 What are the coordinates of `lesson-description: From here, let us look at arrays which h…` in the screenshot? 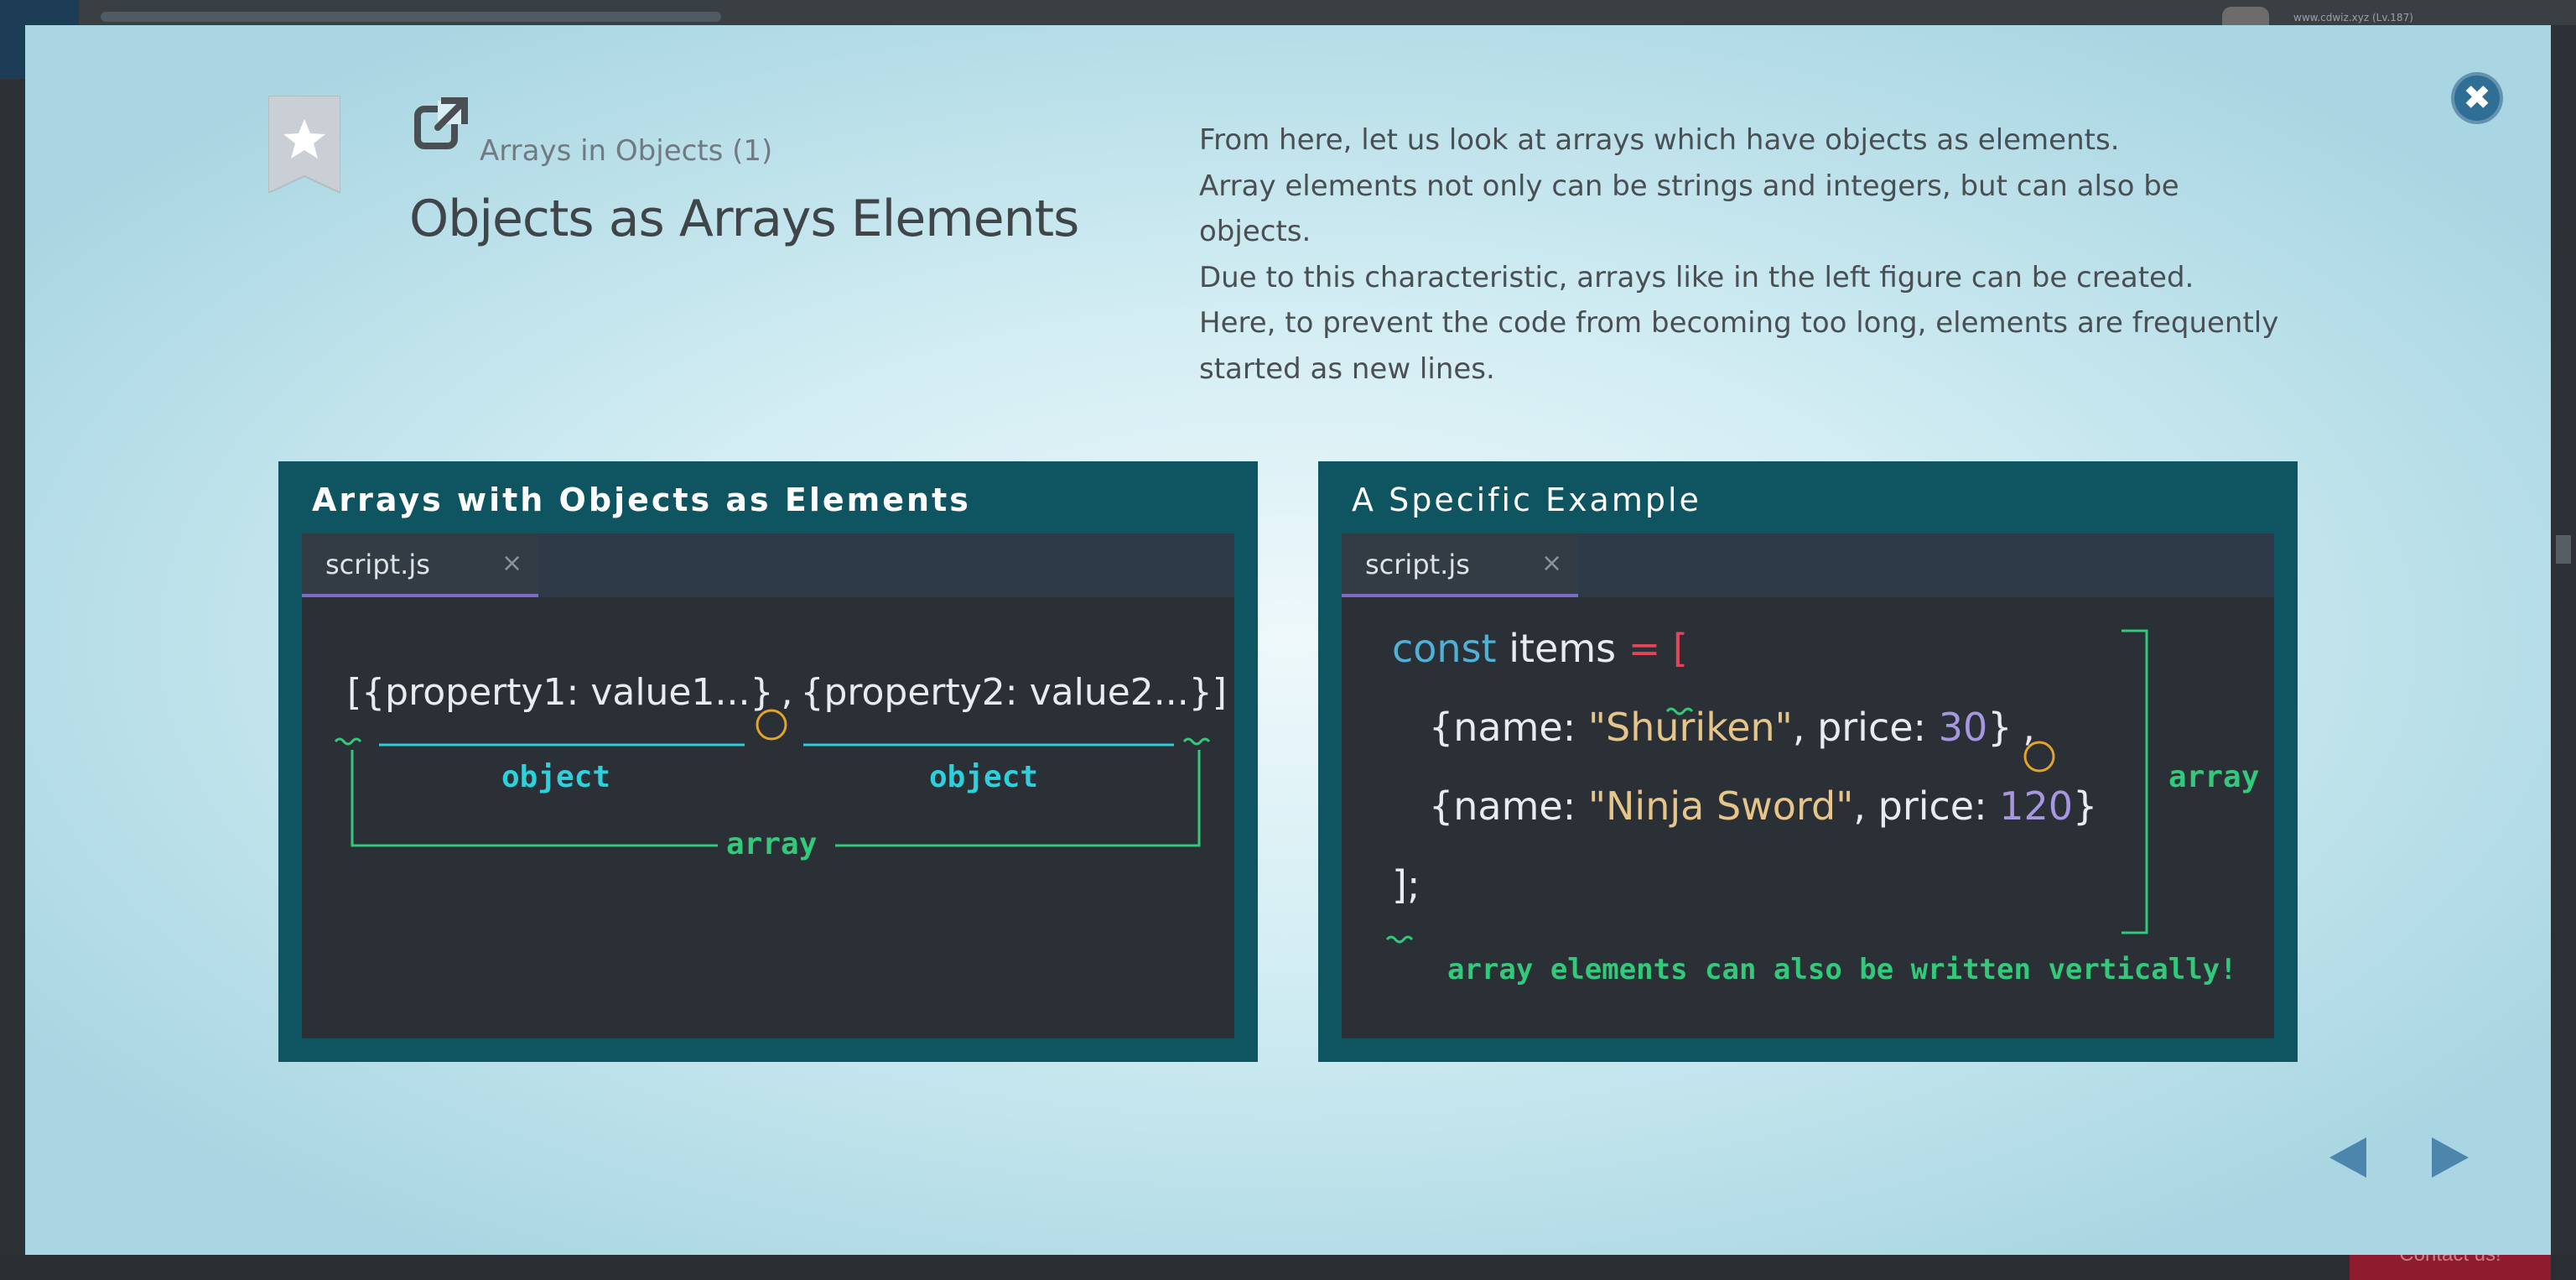 It's located at (1744, 254).